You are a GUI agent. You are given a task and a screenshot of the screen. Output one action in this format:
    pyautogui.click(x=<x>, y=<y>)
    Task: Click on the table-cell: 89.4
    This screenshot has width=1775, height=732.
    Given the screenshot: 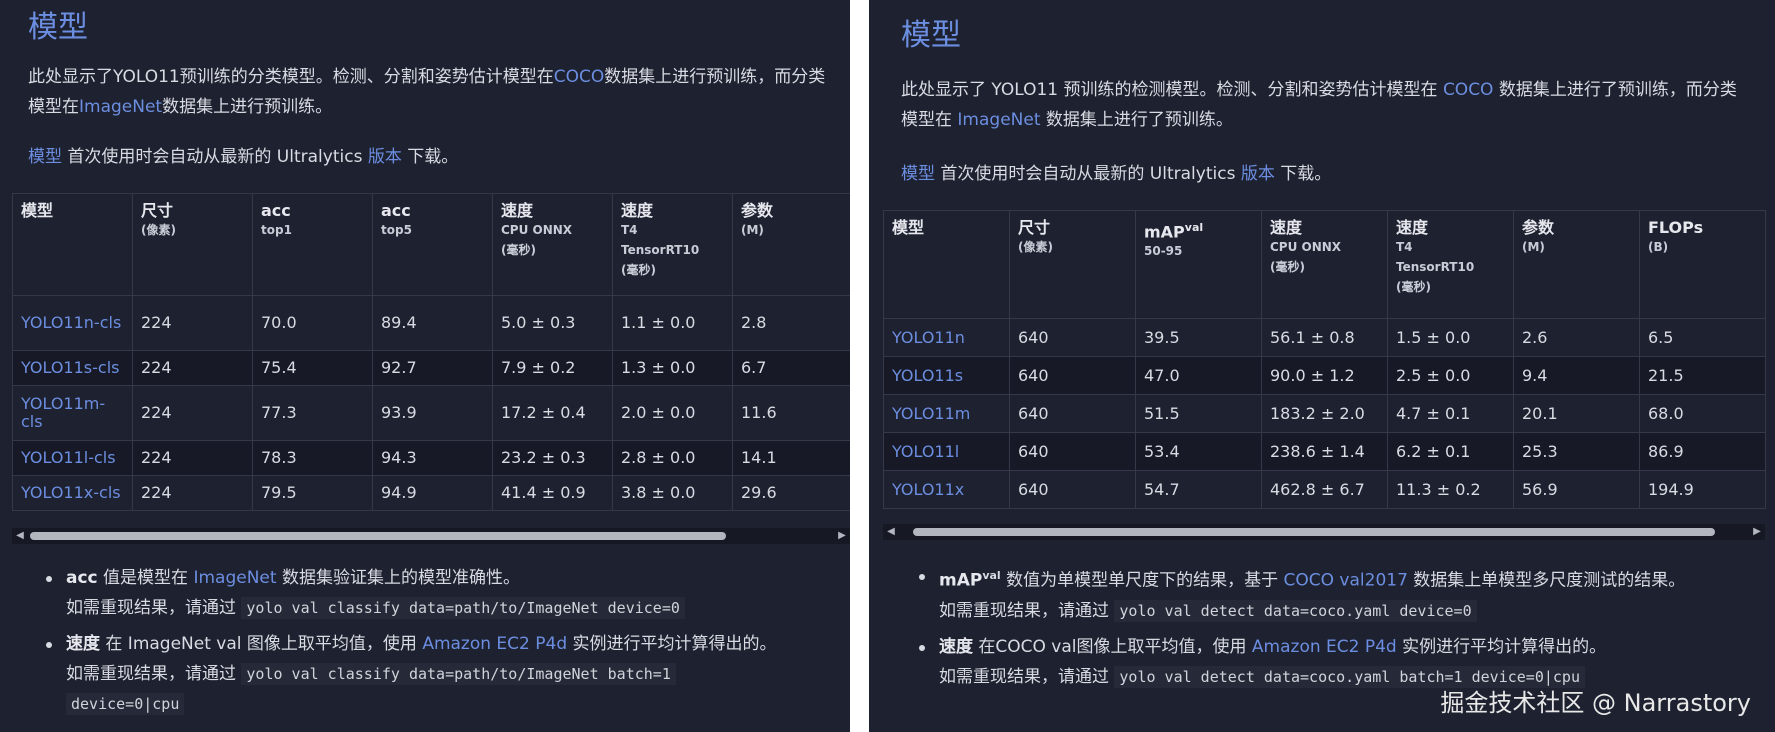 What is the action you would take?
    pyautogui.click(x=432, y=323)
    